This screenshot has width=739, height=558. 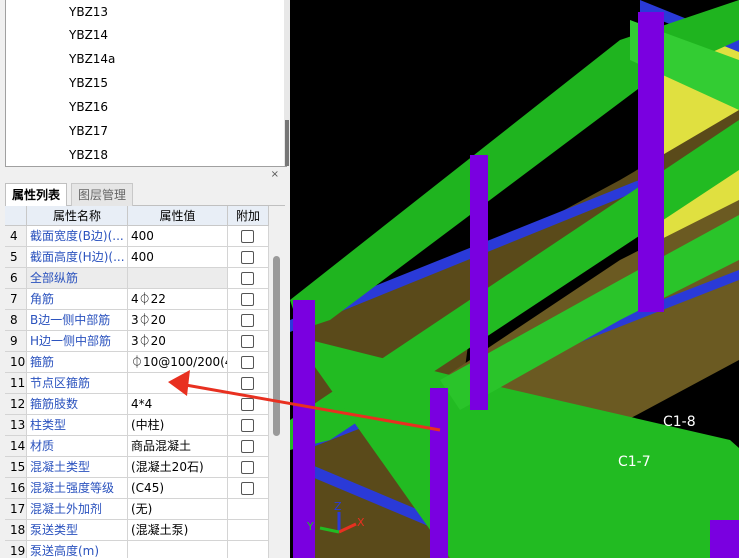 I want to click on red-arrow-shaft, so click(x=310, y=407).